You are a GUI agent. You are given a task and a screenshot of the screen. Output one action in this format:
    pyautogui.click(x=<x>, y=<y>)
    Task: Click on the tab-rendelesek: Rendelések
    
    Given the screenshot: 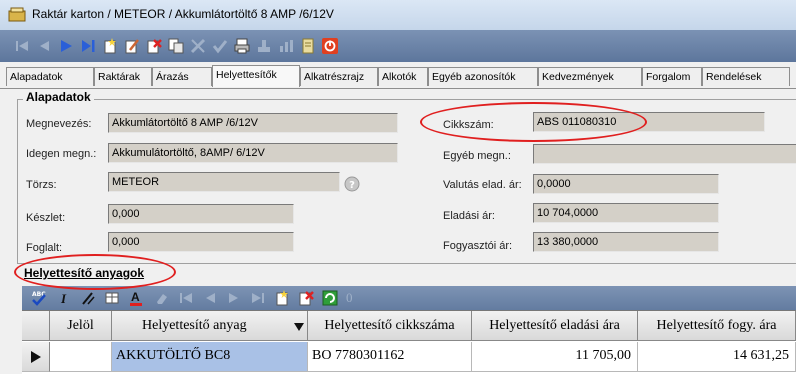 What is the action you would take?
    pyautogui.click(x=746, y=76)
    